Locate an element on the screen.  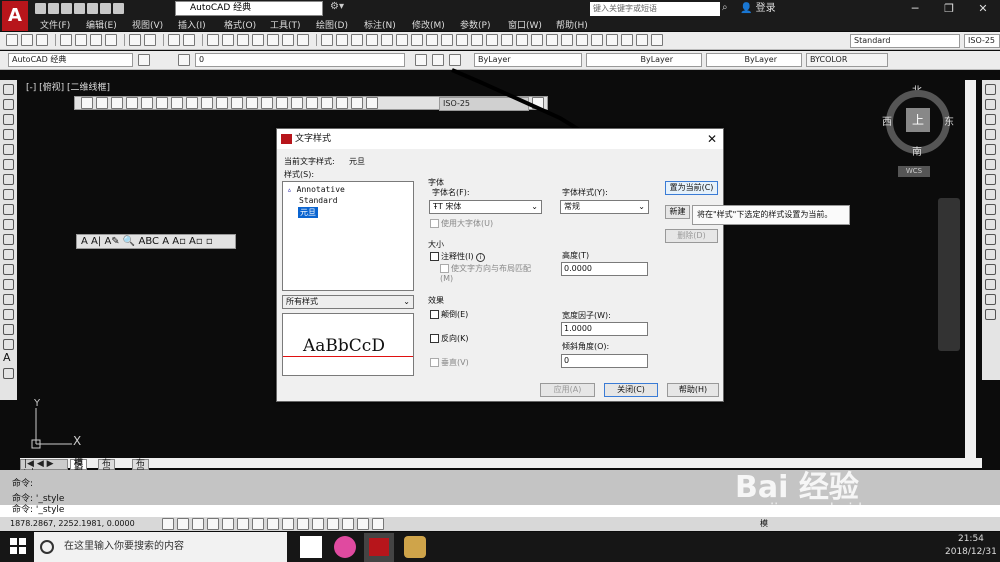
match-orientation-checkbox: 使文字方向与布局匹配(M) is located at coordinates (490, 274).